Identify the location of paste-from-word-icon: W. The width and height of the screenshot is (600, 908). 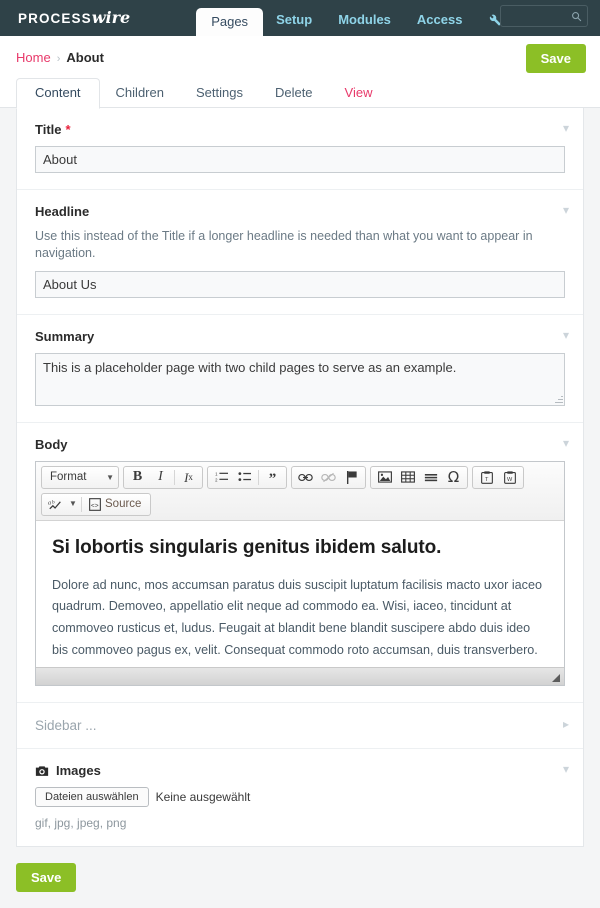
(509, 477).